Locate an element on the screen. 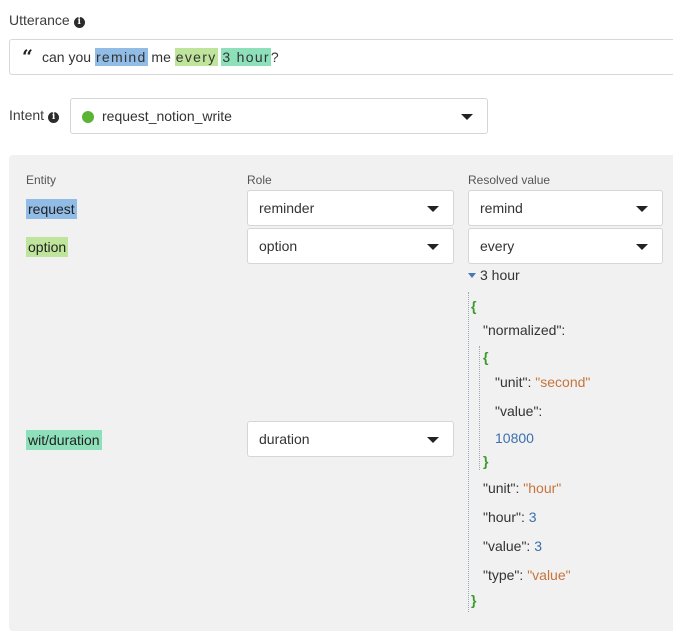  resolved-select-request: remind is located at coordinates (565, 208).